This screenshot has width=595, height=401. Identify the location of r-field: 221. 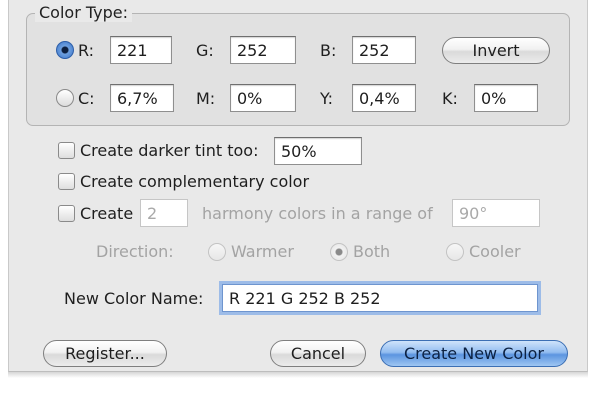
(141, 50).